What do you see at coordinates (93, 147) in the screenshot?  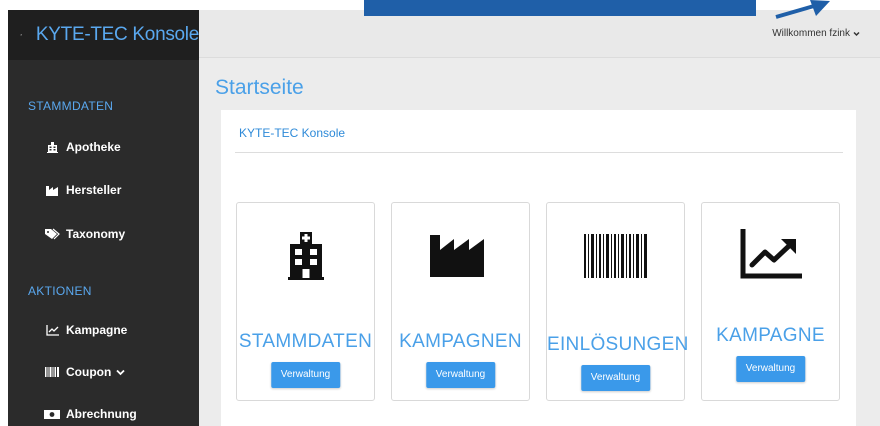 I see `sidebar-item-label: Apotheke` at bounding box center [93, 147].